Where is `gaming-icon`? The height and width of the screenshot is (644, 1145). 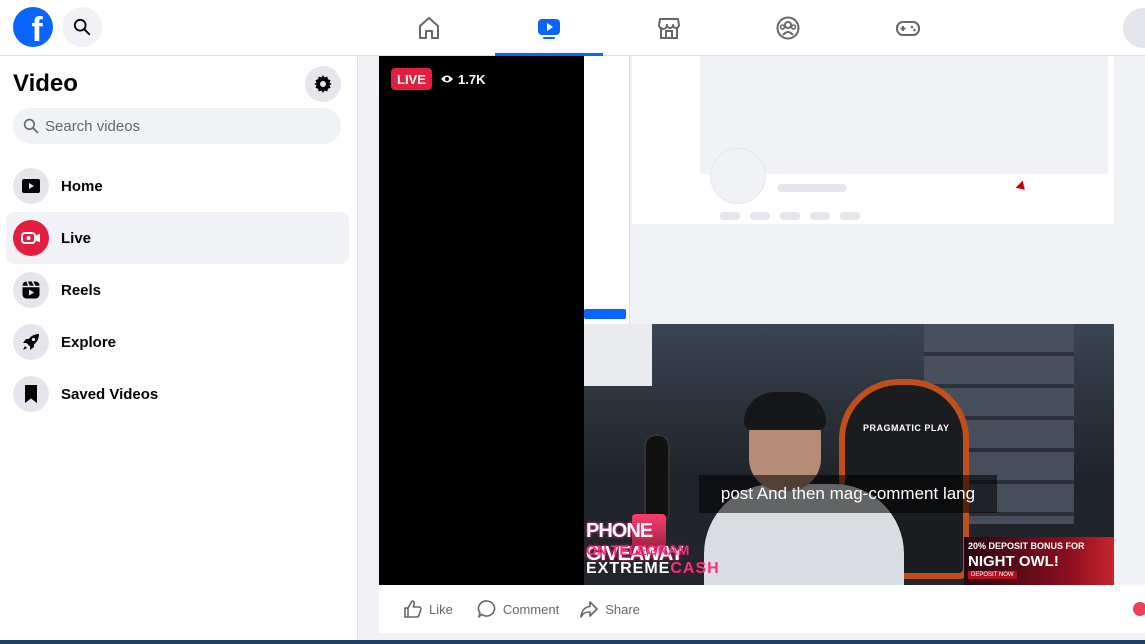
gaming-icon is located at coordinates (908, 28).